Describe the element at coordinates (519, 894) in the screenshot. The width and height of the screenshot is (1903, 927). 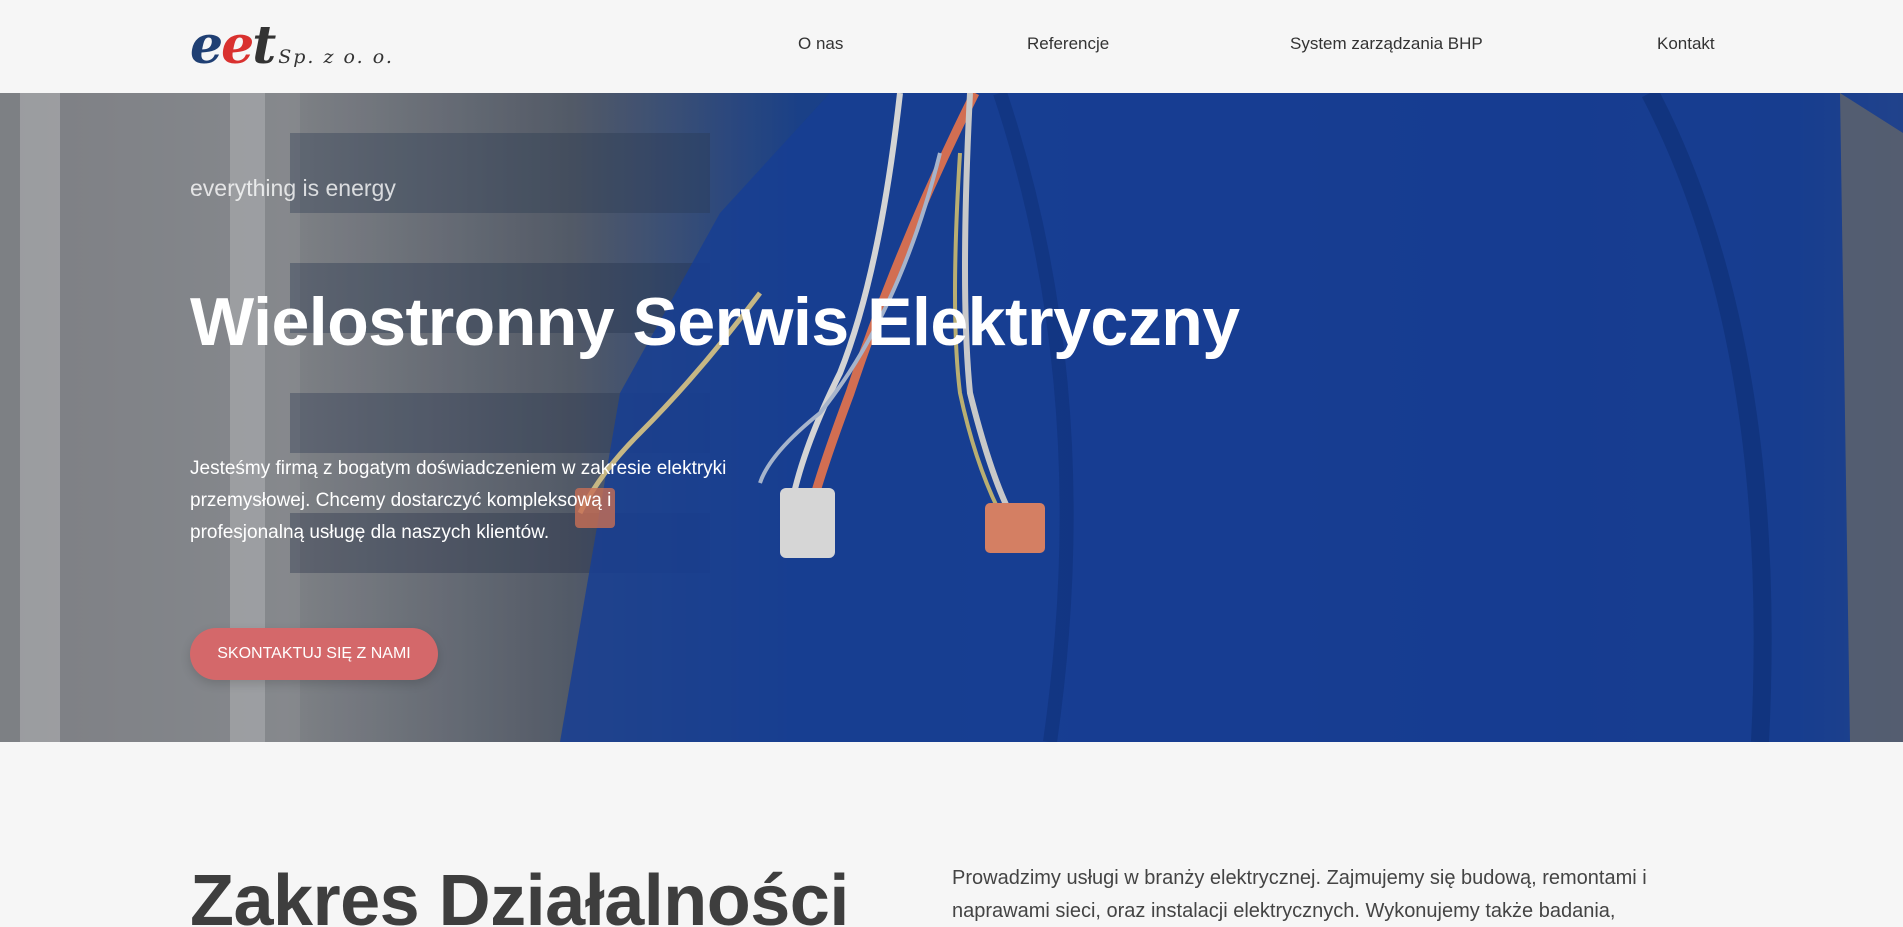
I see `section-title: Zakres Działalności` at that location.